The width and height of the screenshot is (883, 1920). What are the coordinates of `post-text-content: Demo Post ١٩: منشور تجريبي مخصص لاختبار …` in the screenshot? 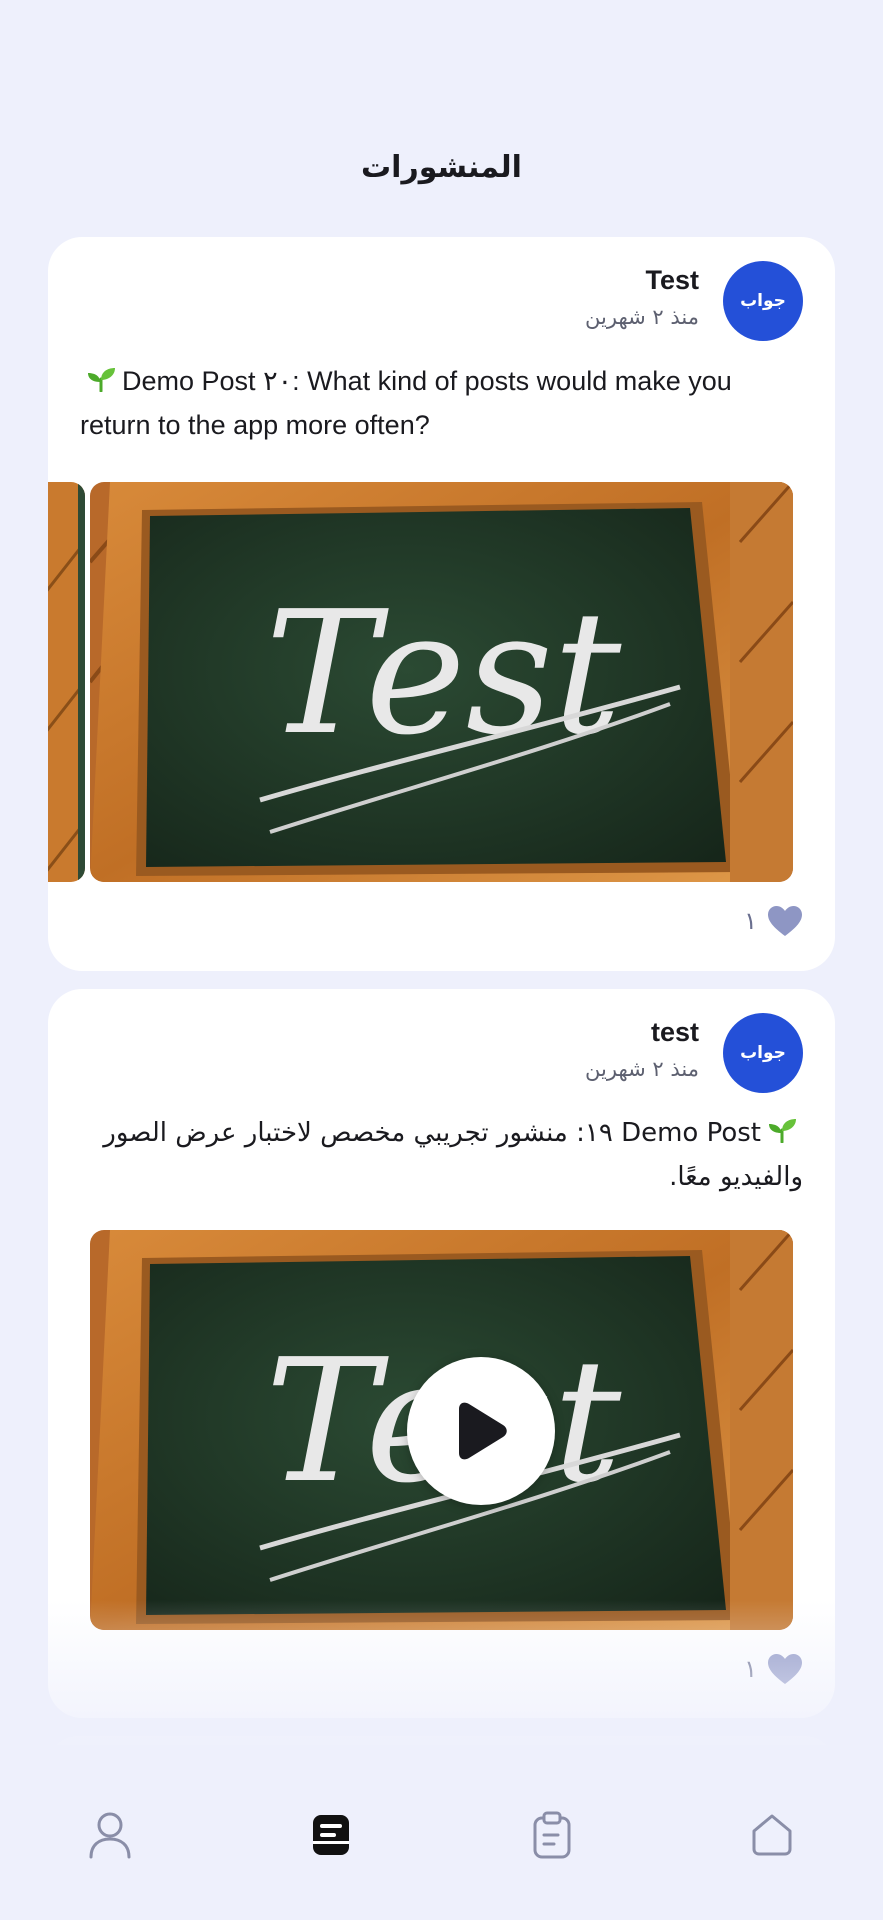 It's located at (453, 1155).